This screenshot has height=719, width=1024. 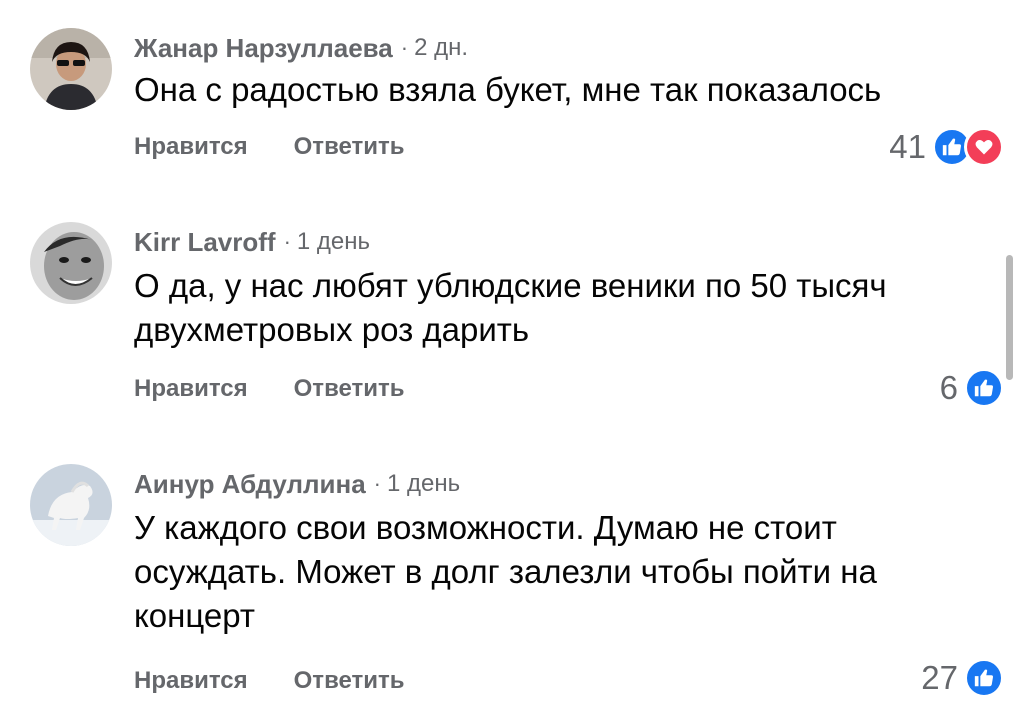 What do you see at coordinates (939, 677) in the screenshot?
I see `reaction-count: 27` at bounding box center [939, 677].